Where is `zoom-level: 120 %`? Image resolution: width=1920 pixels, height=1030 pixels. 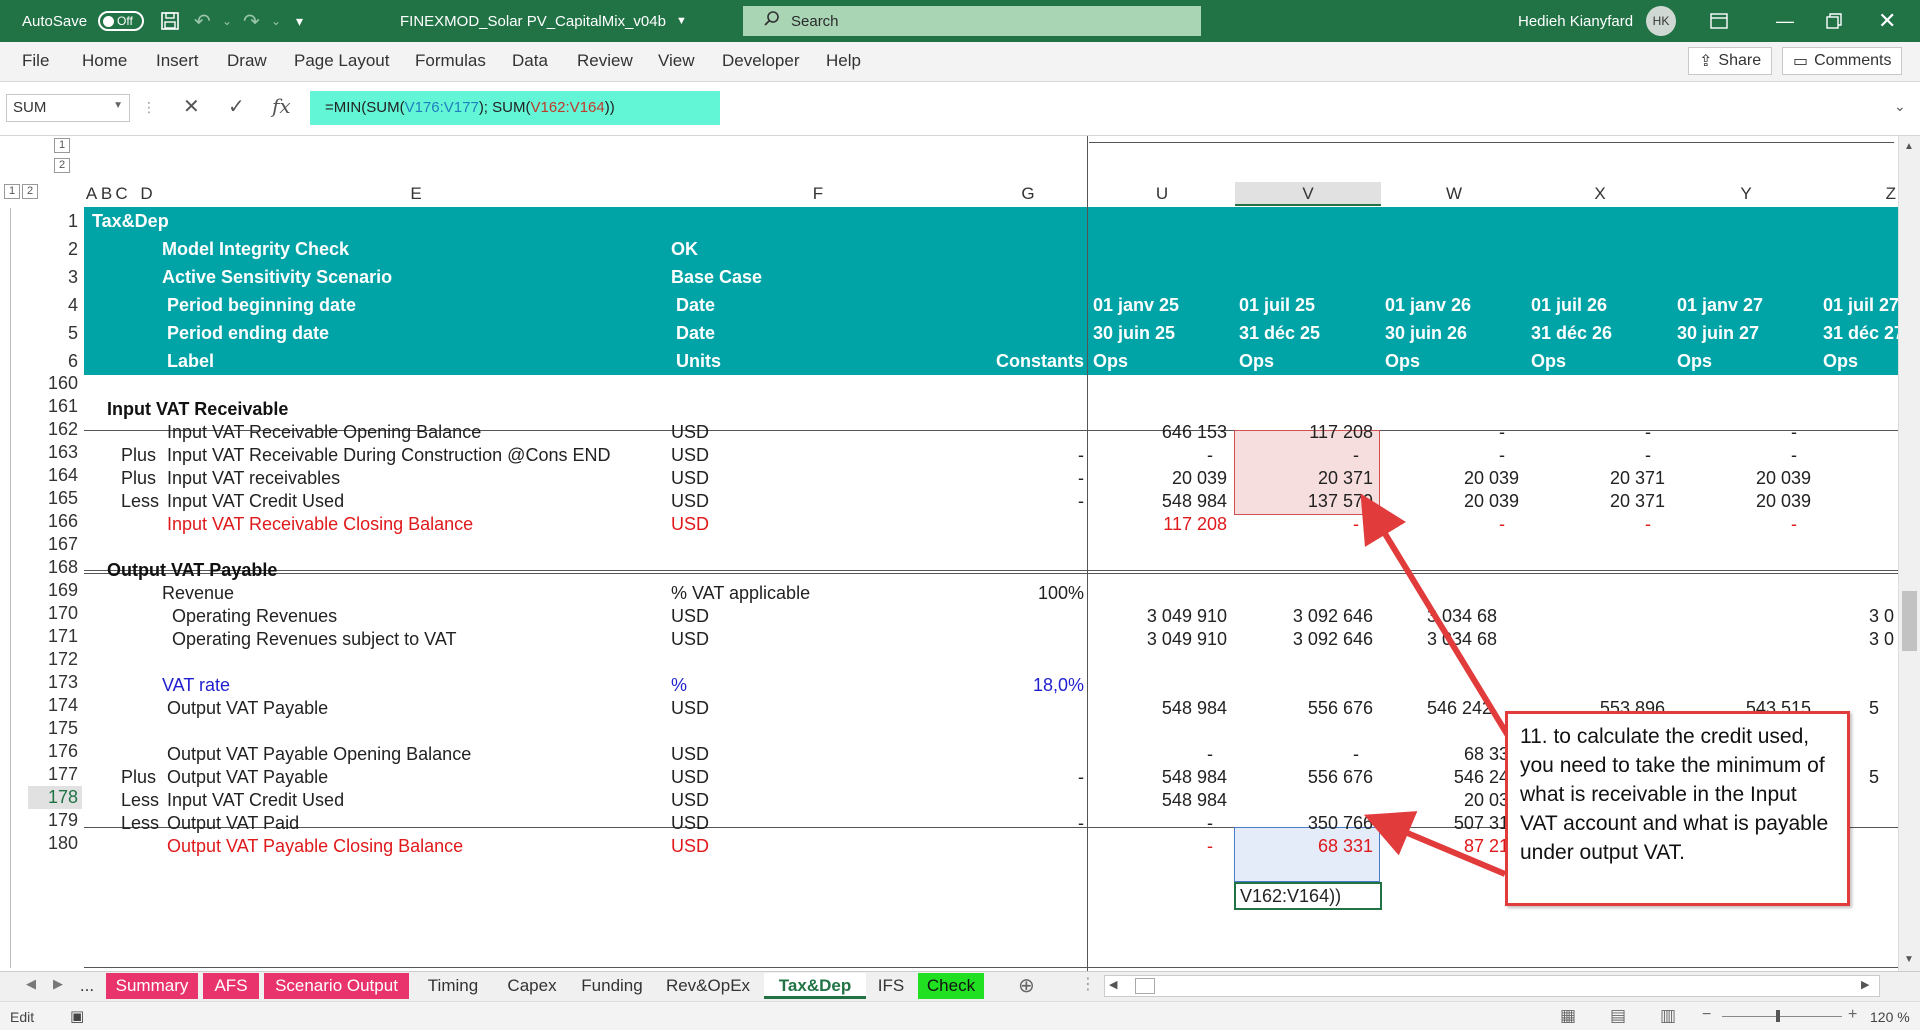 zoom-level: 120 % is located at coordinates (1890, 1017).